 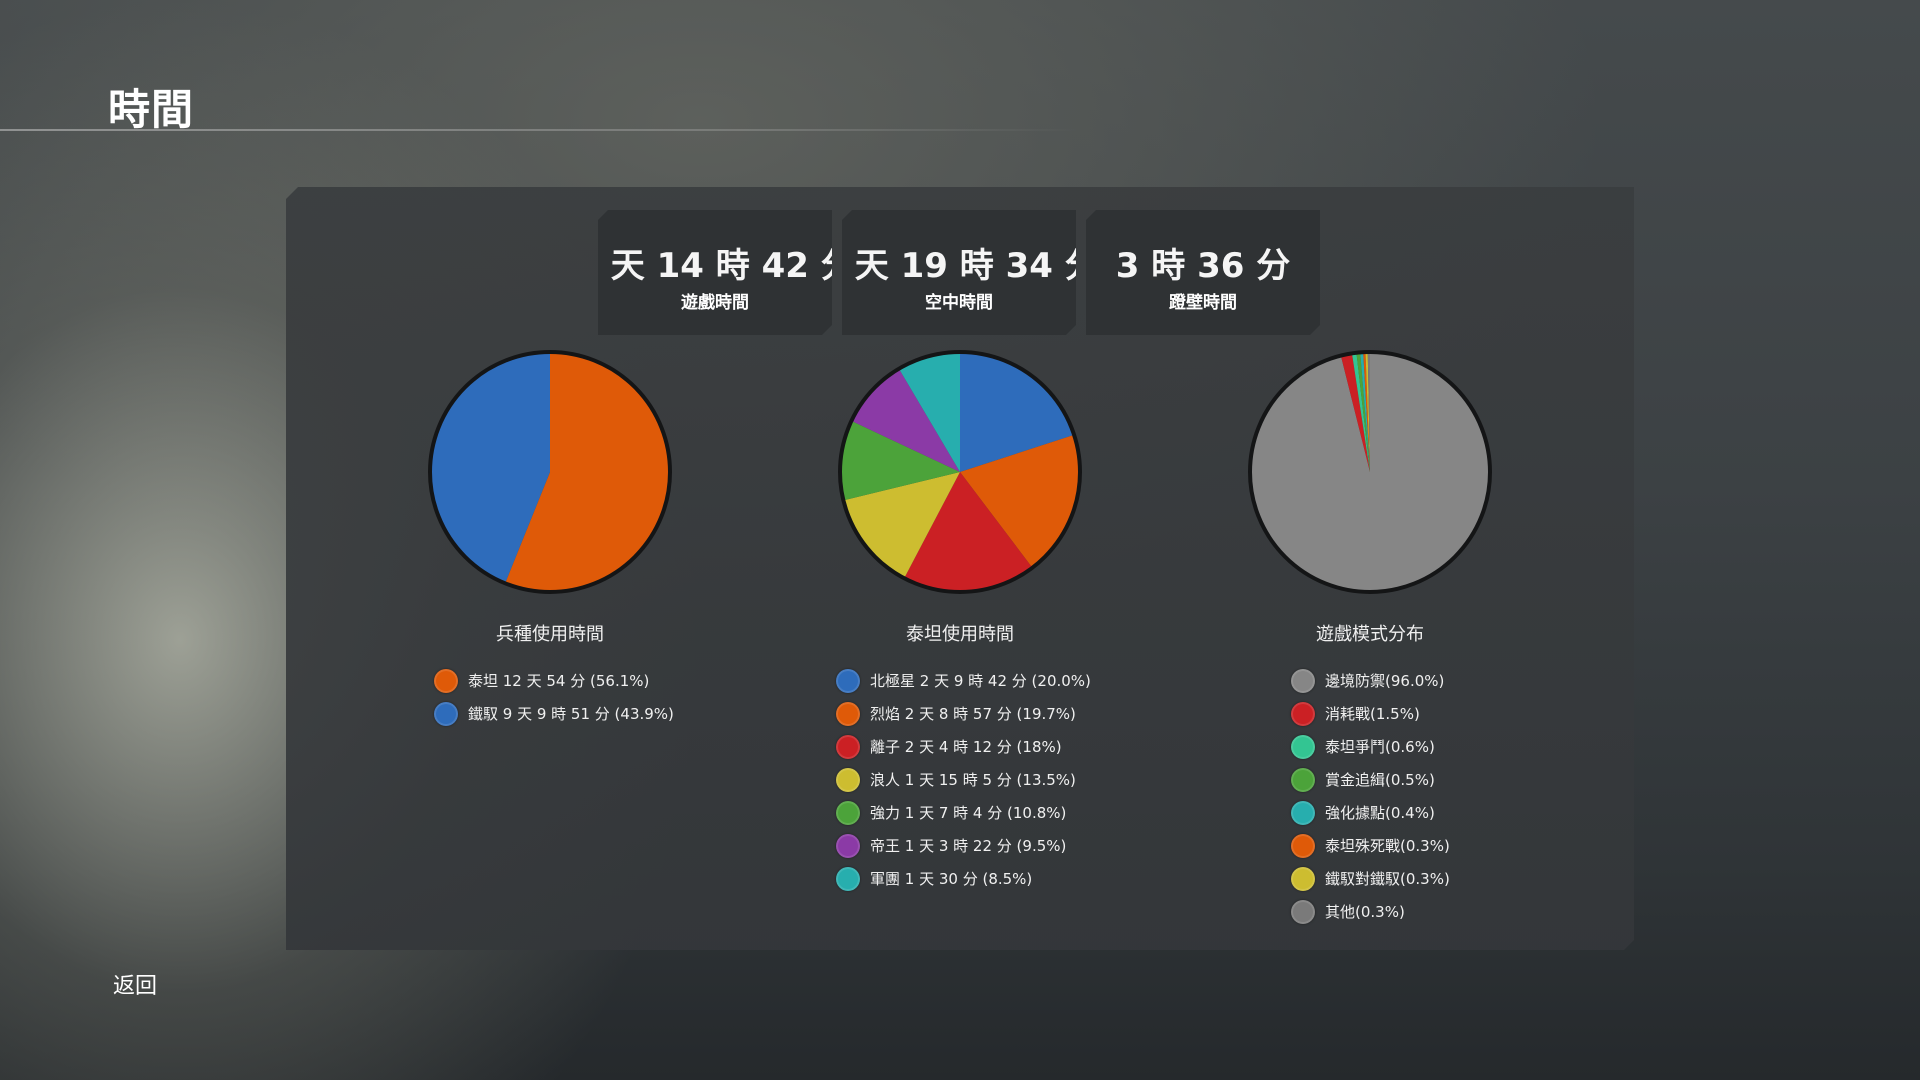 What do you see at coordinates (973, 714) in the screenshot?
I see `legend-label: 烈焰 2 天 8 時 57 分 (19.7%)` at bounding box center [973, 714].